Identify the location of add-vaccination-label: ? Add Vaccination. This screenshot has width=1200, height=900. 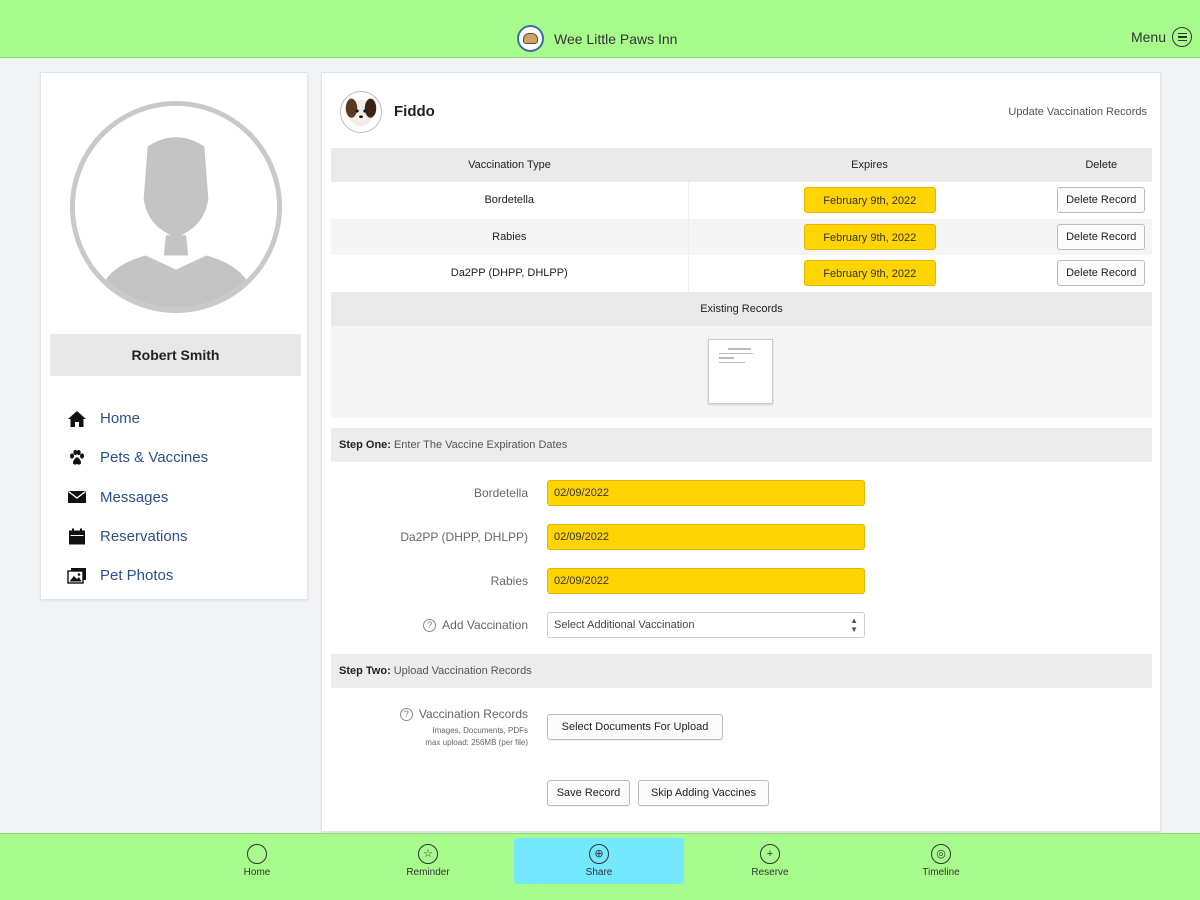
(475, 625).